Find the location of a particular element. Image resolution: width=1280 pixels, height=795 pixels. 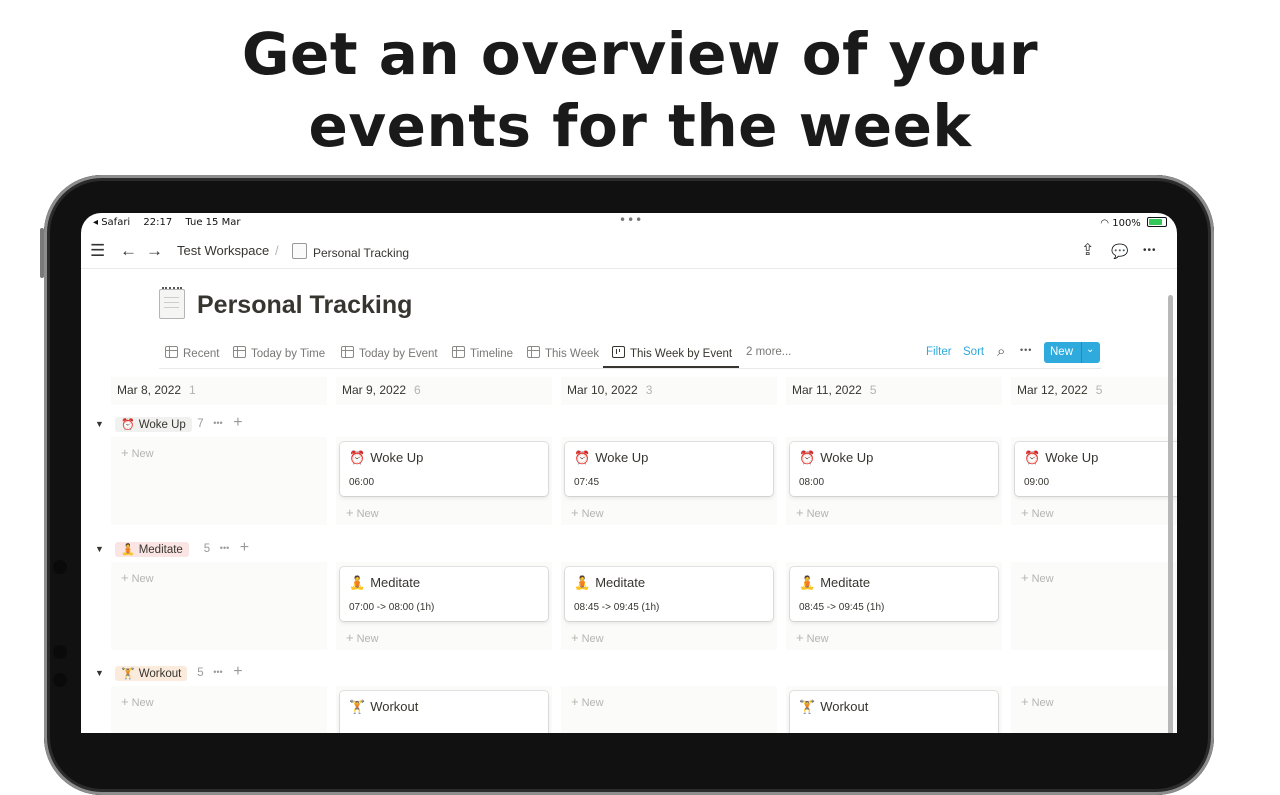

breadcrumb-workspace: Test Workspace is located at coordinates (223, 250).